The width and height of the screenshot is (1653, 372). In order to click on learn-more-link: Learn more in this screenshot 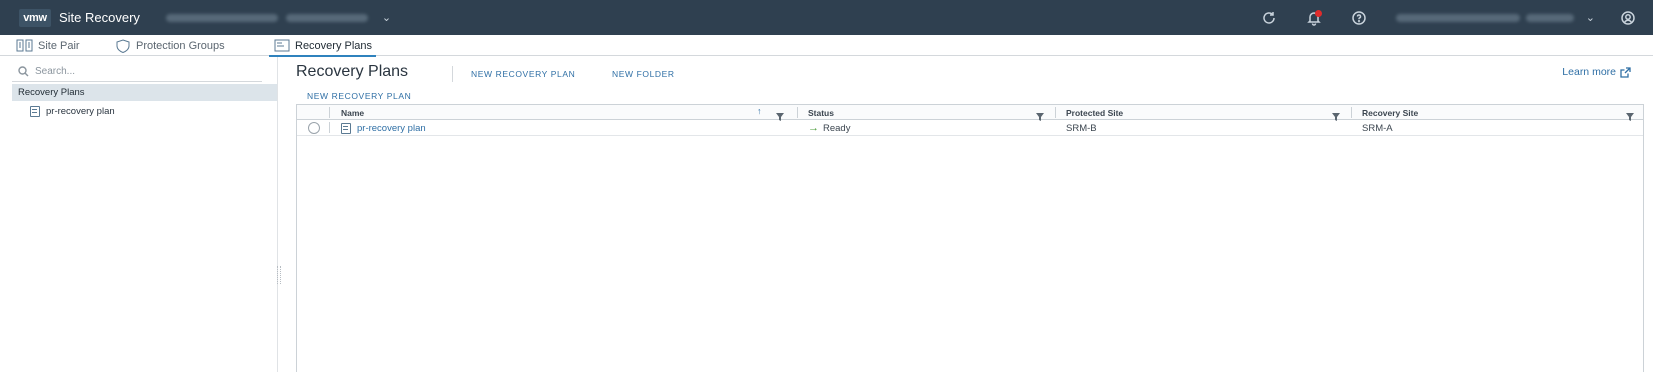, I will do `click(1596, 72)`.